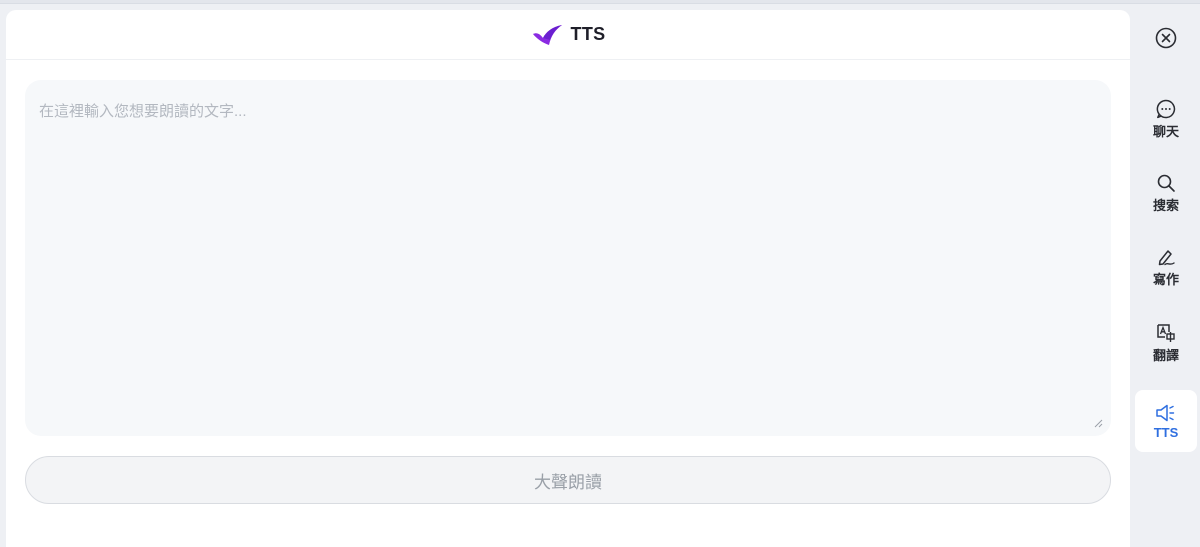  What do you see at coordinates (1166, 108) in the screenshot?
I see `chat-bubble-icon` at bounding box center [1166, 108].